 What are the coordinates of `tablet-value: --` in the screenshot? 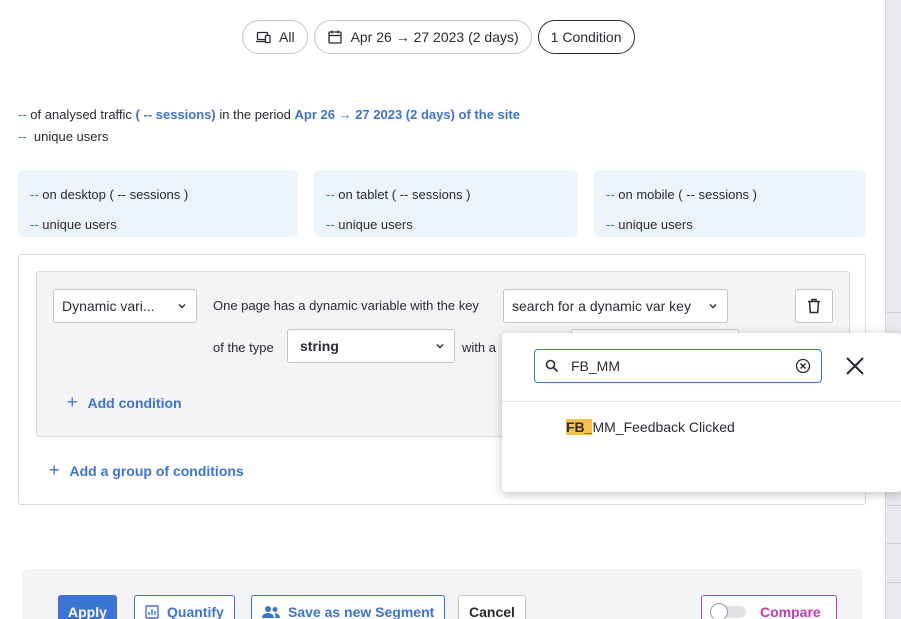 It's located at (330, 194).